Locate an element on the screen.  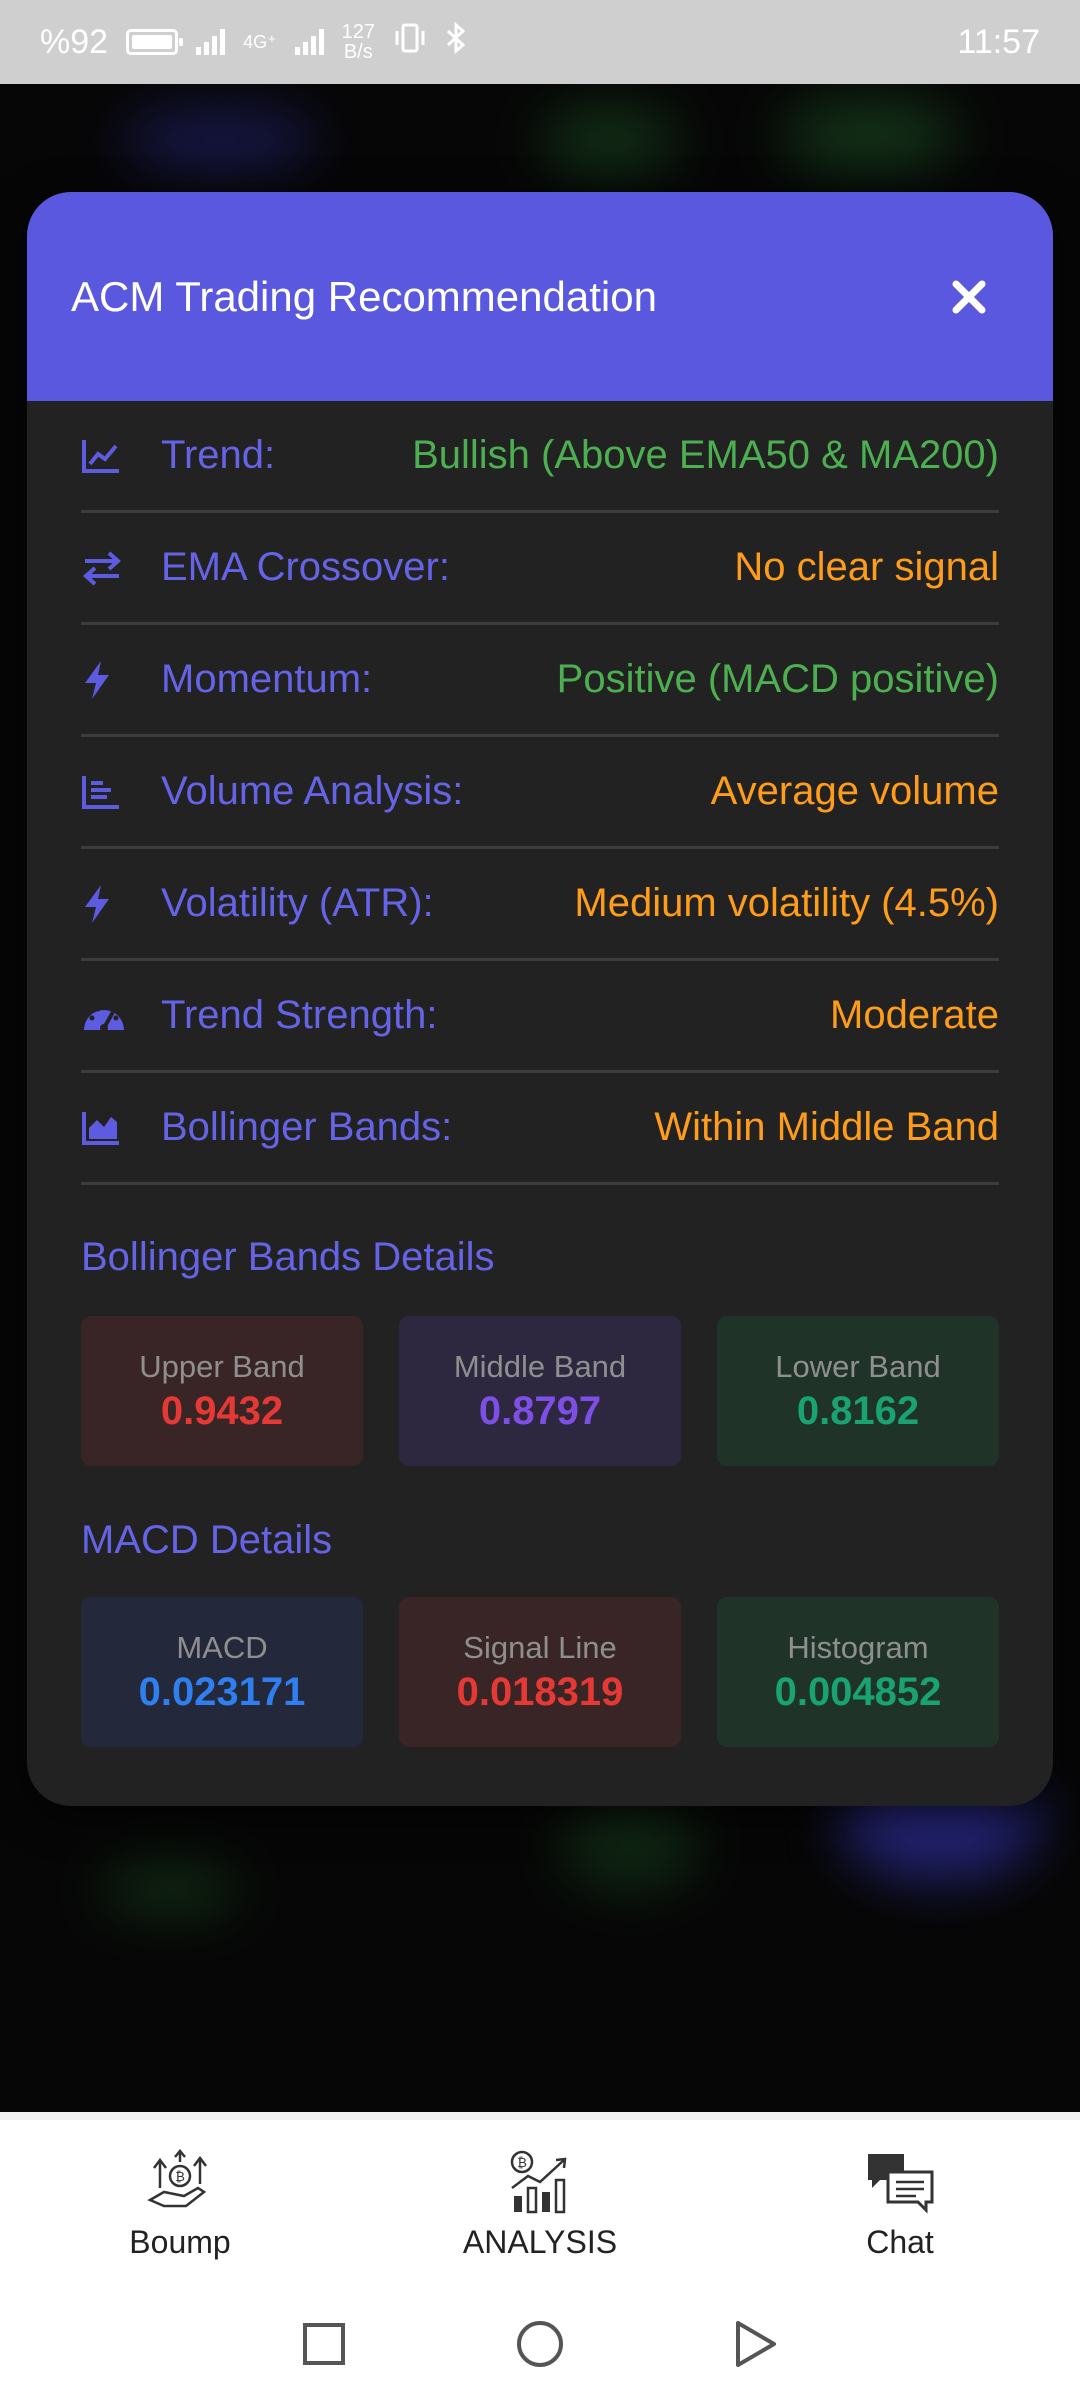
close-button is located at coordinates (969, 297).